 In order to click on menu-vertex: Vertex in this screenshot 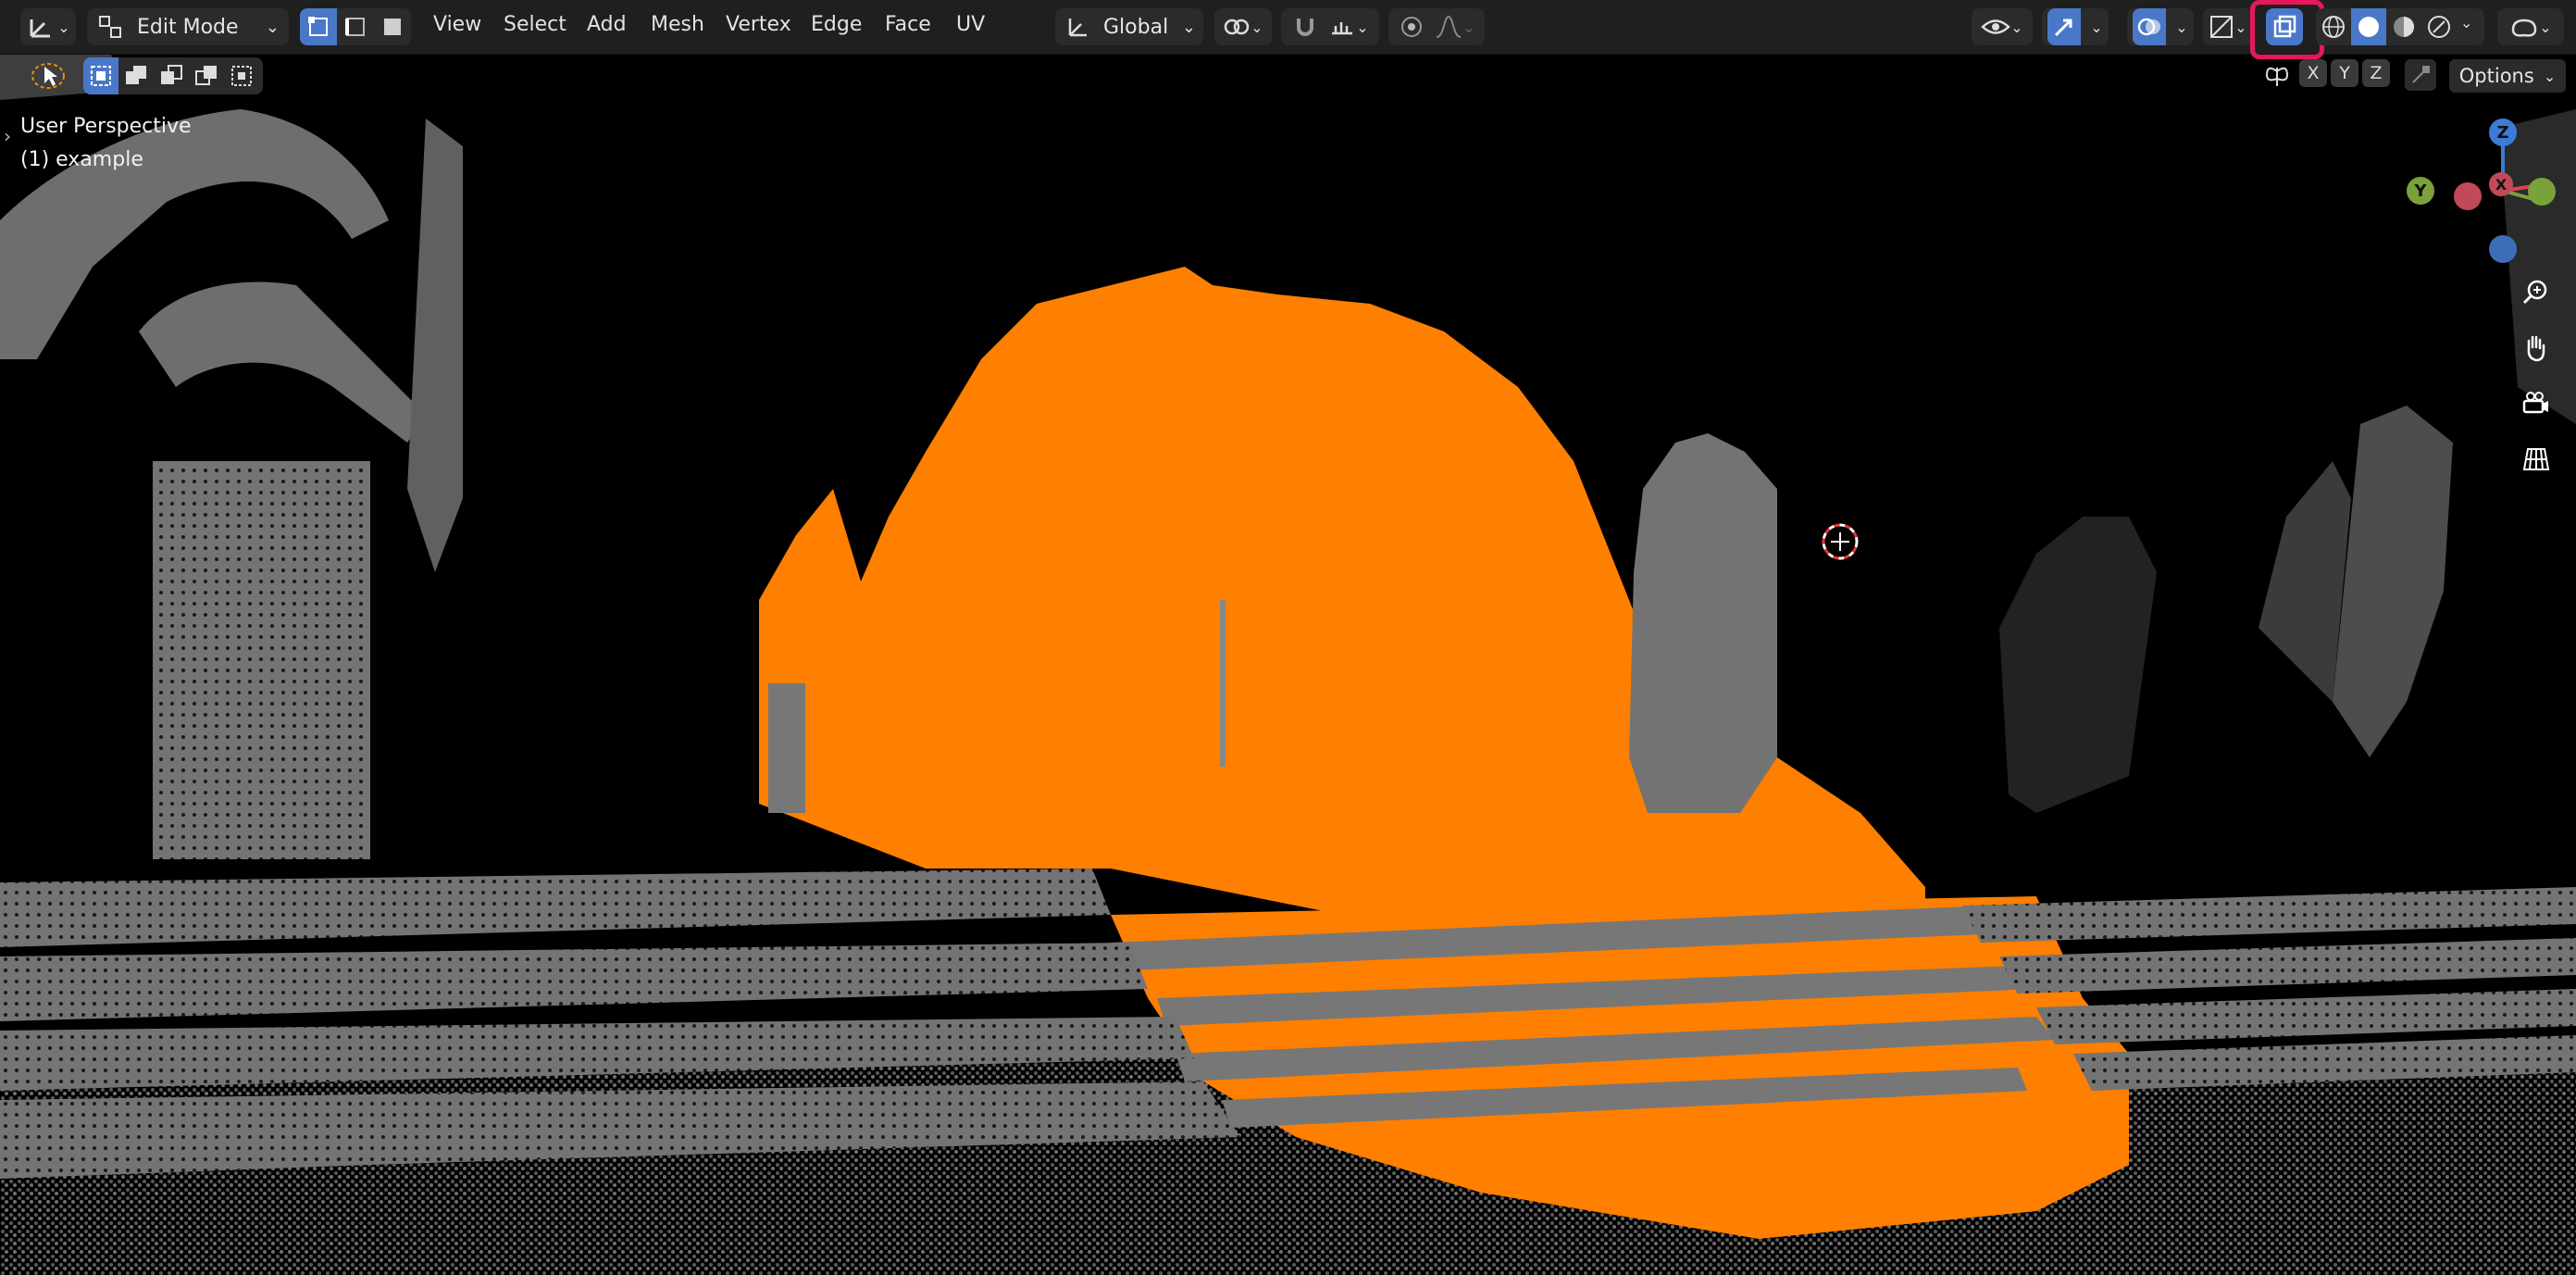, I will do `click(758, 24)`.